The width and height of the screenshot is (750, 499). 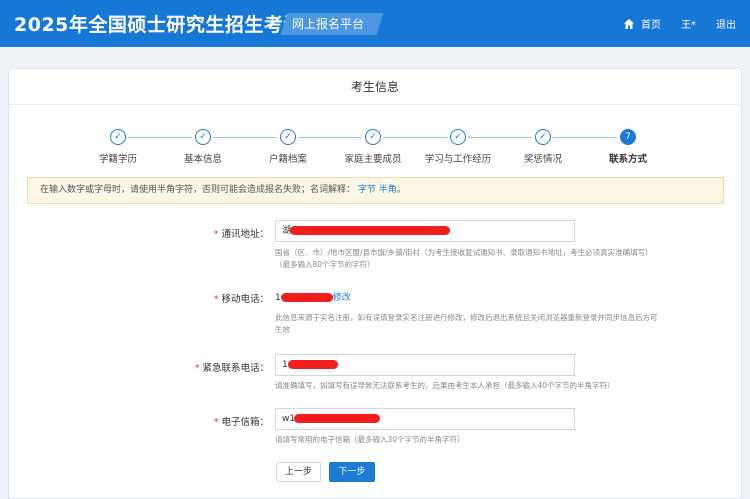 What do you see at coordinates (542, 159) in the screenshot?
I see `step-label: 奖惩情况` at bounding box center [542, 159].